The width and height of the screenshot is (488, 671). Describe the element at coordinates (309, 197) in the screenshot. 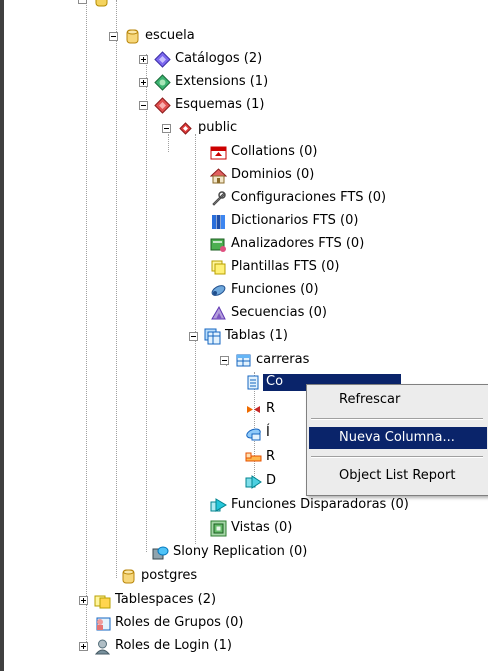

I see `tree-item-label: Configuraciones FTS (0)` at that location.